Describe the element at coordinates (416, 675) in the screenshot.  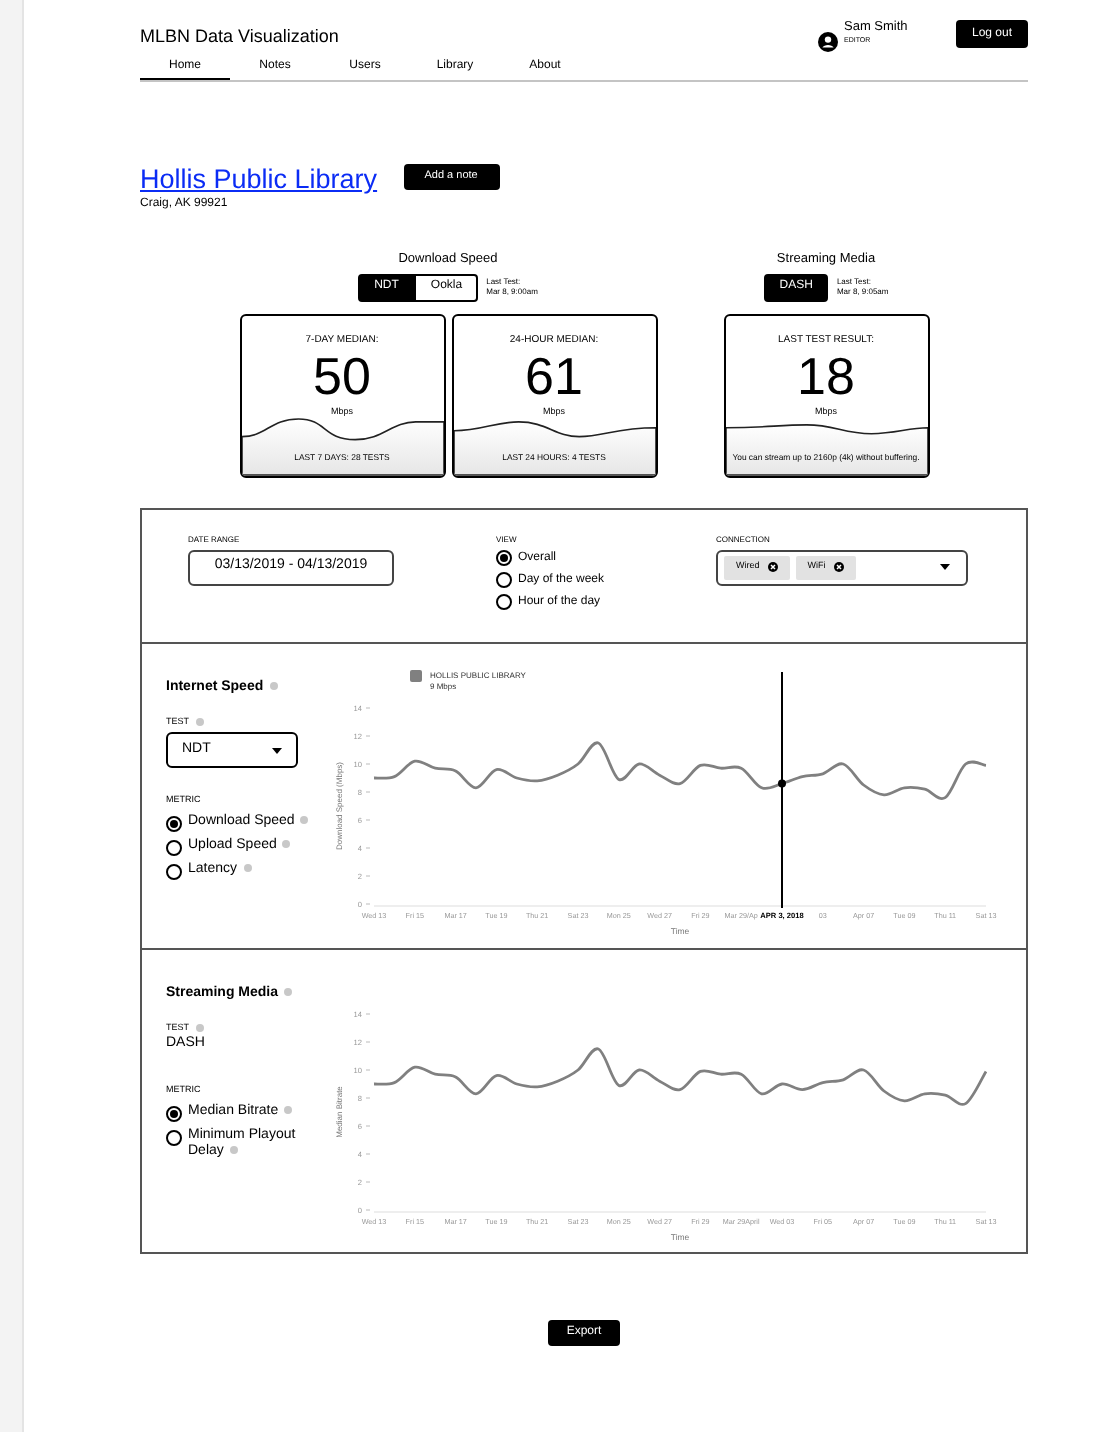
I see `legend-swatch` at that location.